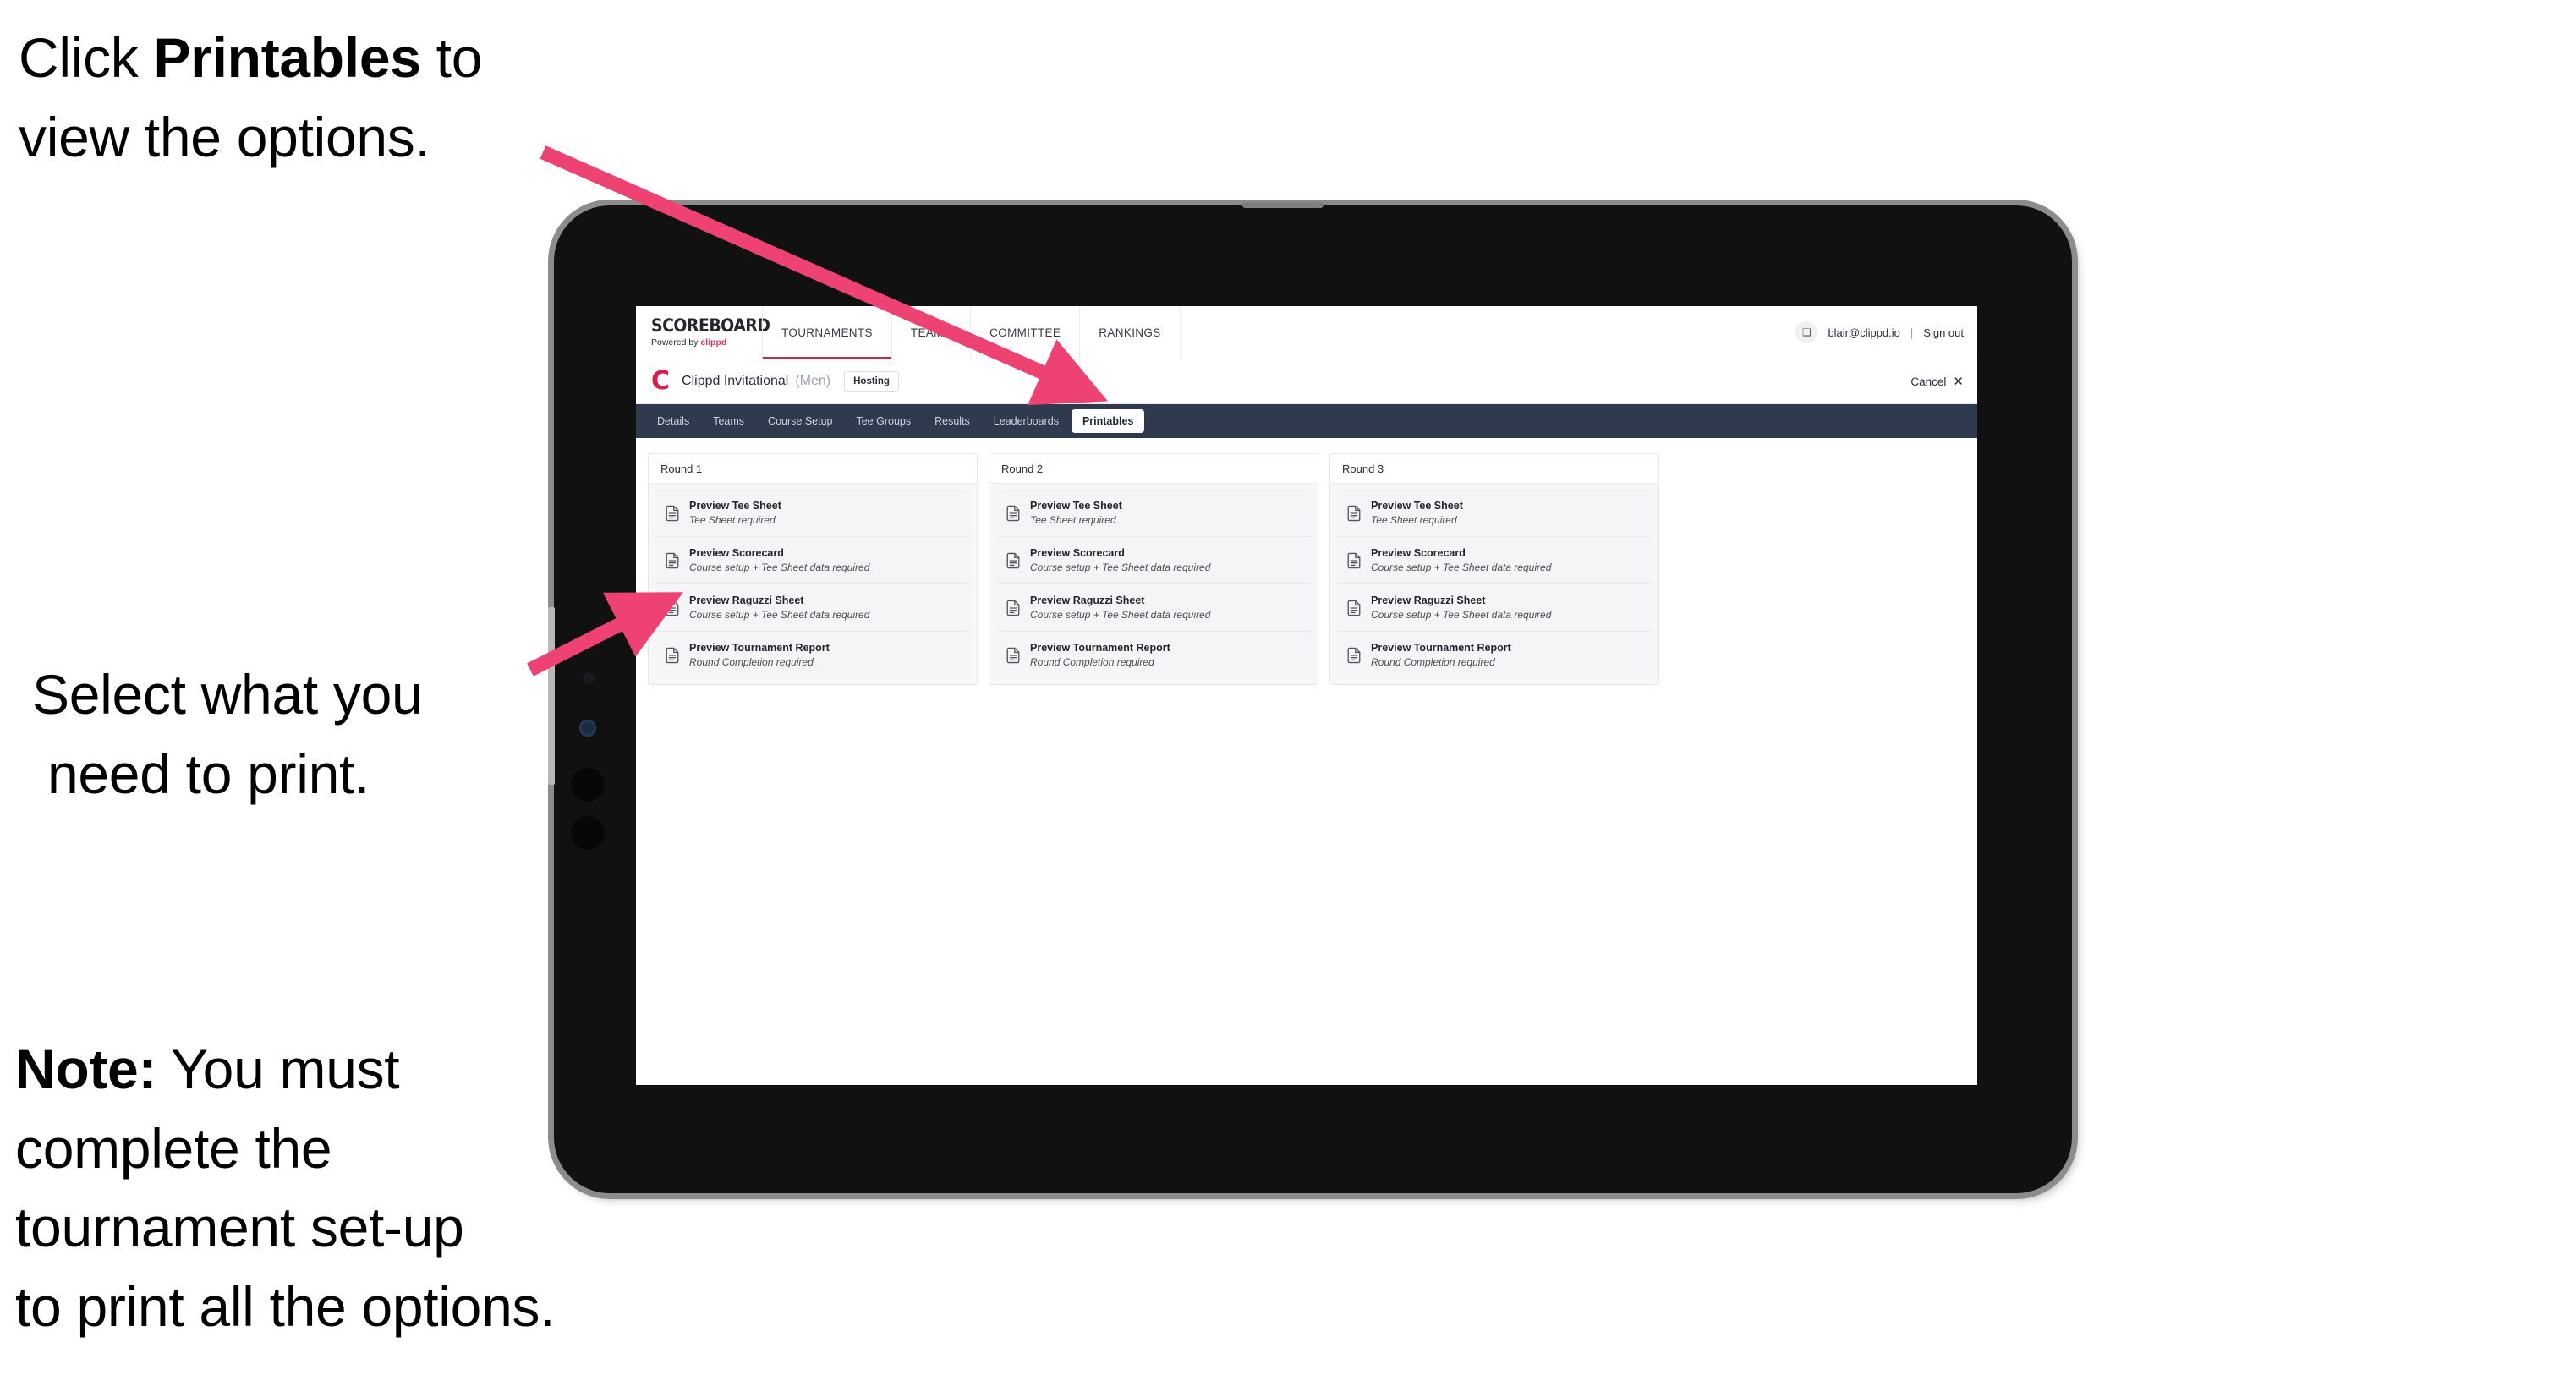 Image resolution: width=2576 pixels, height=1386 pixels. Describe the element at coordinates (813, 469) in the screenshot. I see `round-title: Round 1` at that location.